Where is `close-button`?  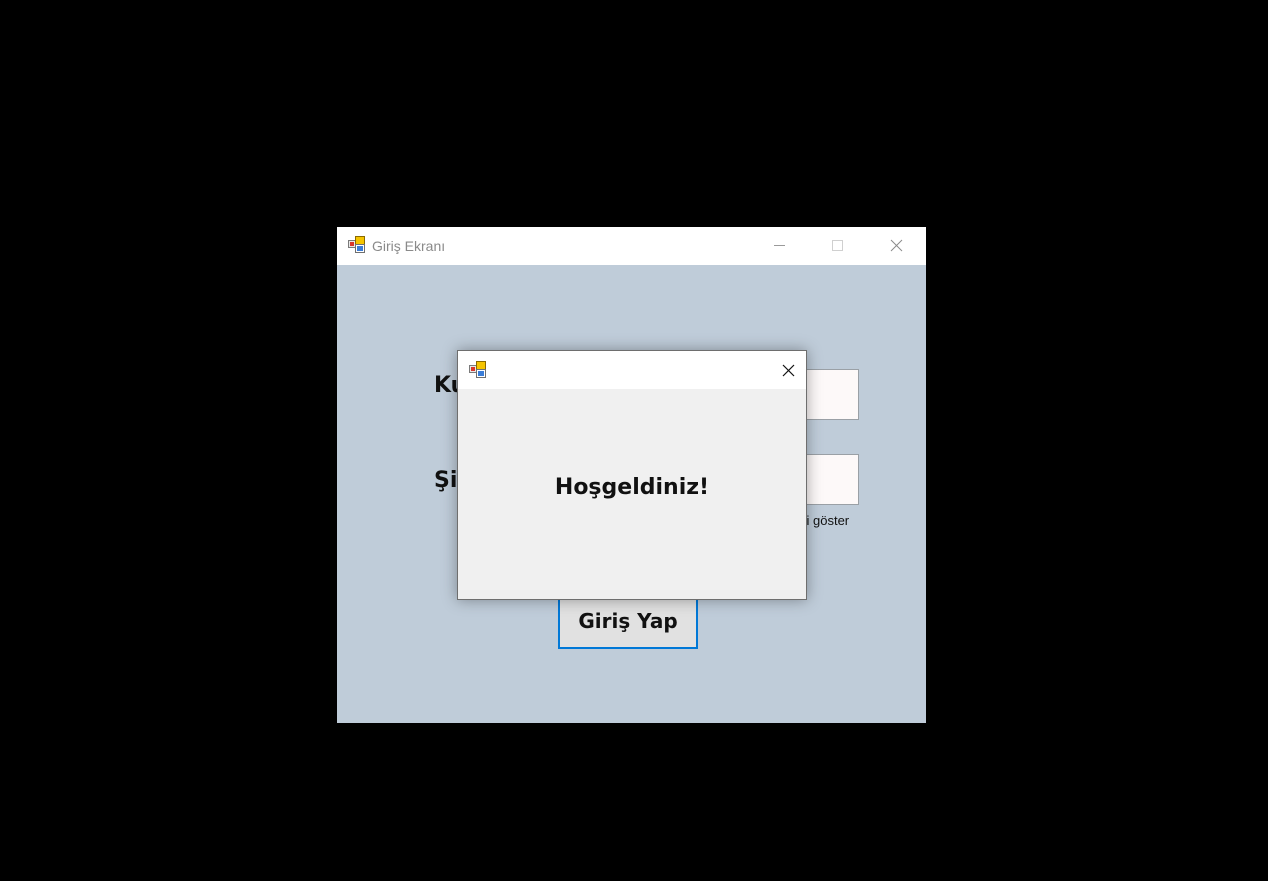
close-button is located at coordinates (896, 246).